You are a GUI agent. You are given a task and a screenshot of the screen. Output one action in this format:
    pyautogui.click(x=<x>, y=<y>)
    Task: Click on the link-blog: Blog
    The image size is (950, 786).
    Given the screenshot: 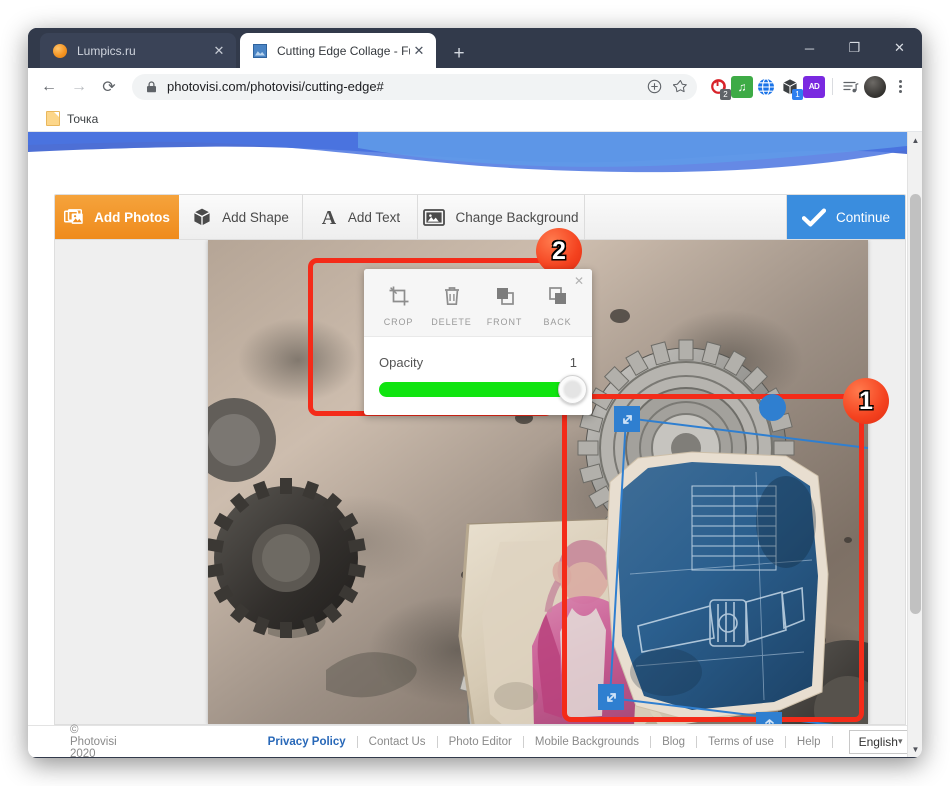 What is the action you would take?
    pyautogui.click(x=673, y=742)
    